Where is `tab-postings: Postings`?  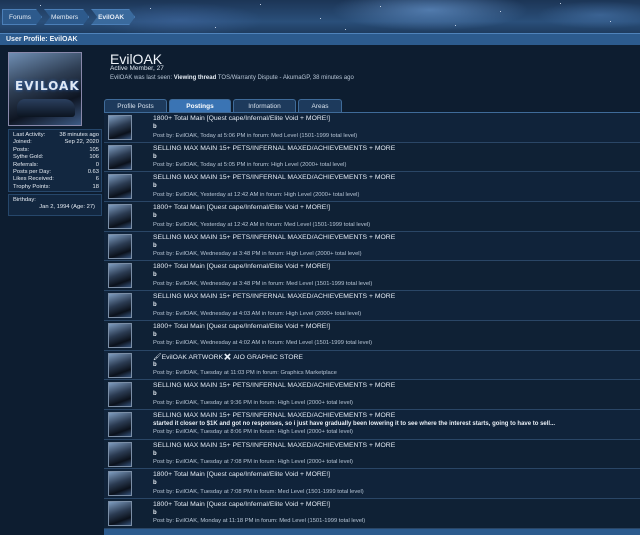
tab-postings: Postings is located at coordinates (200, 106).